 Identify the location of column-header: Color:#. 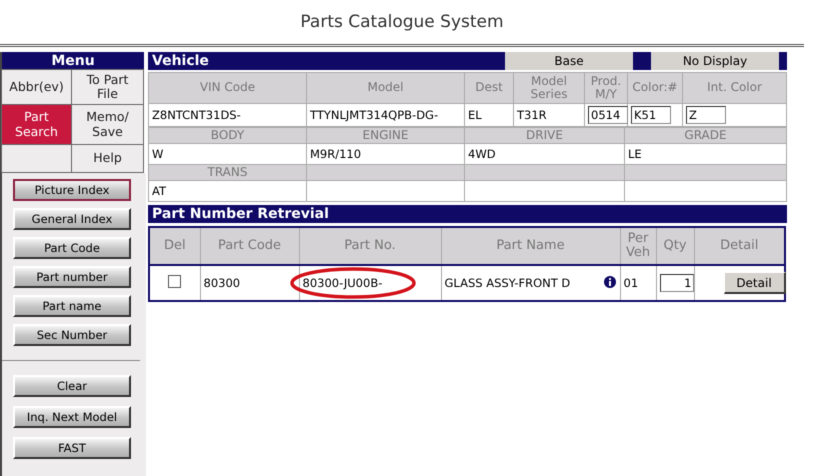
(655, 88).